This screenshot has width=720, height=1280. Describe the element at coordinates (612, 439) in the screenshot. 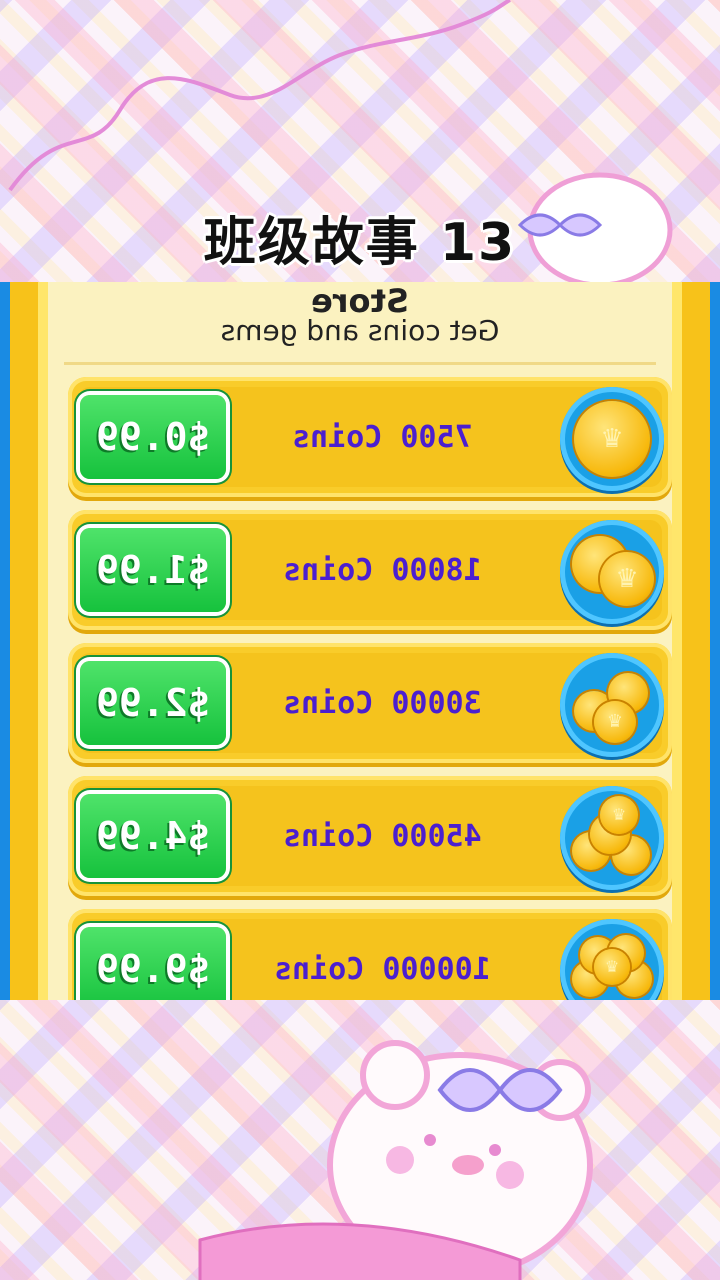

I see `single-coin-icon: ♛` at that location.